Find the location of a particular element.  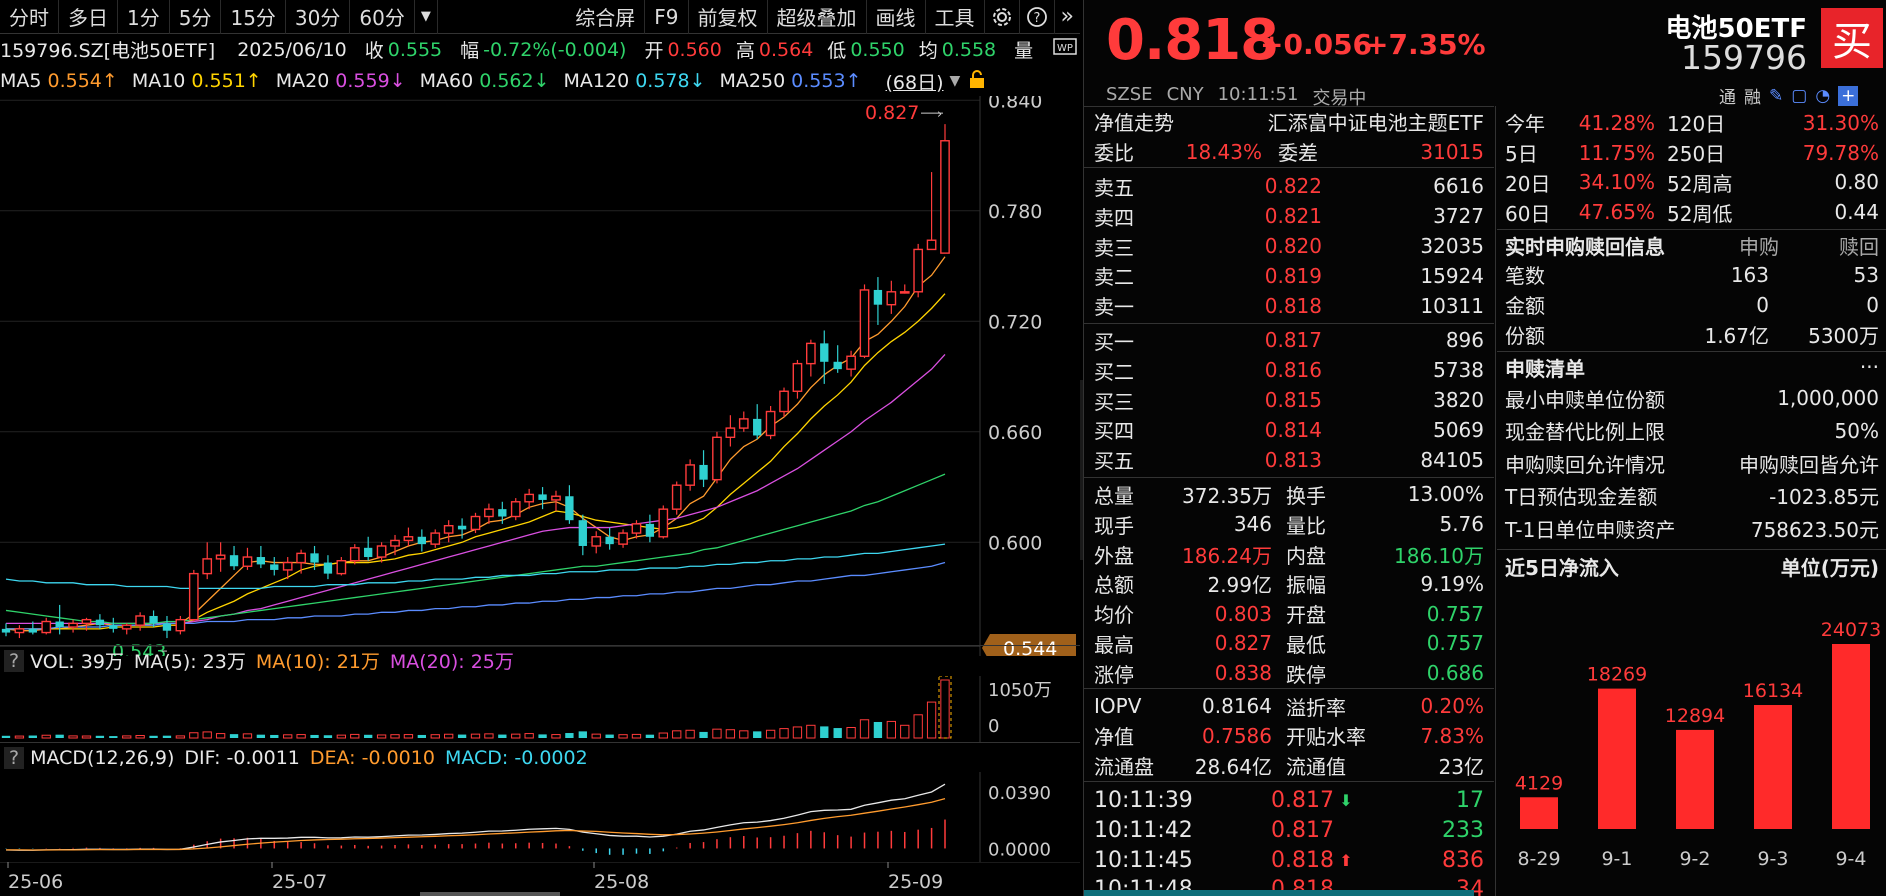

period-tab: 1分 is located at coordinates (144, 17).